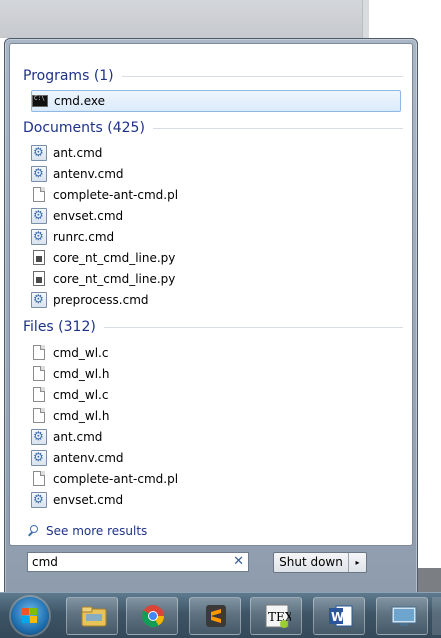  I want to click on documents-group-header: Documents (425), so click(213, 128).